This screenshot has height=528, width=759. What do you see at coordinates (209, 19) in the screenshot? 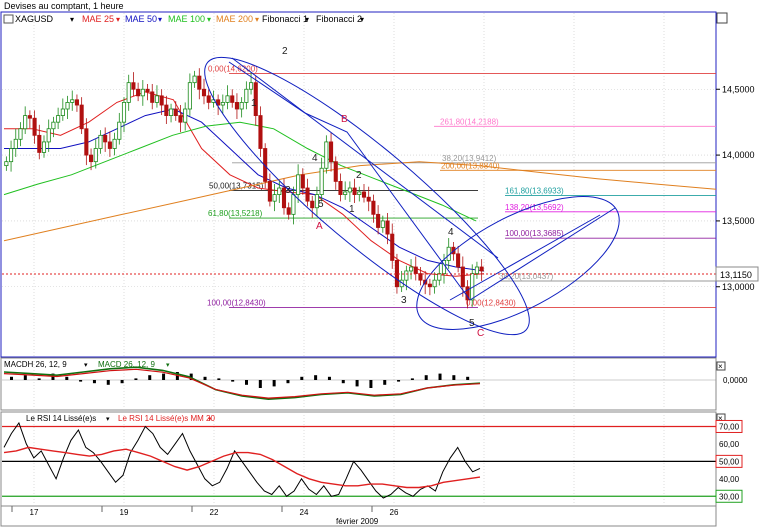
I see `legend-ma100-caret: ▾` at bounding box center [209, 19].